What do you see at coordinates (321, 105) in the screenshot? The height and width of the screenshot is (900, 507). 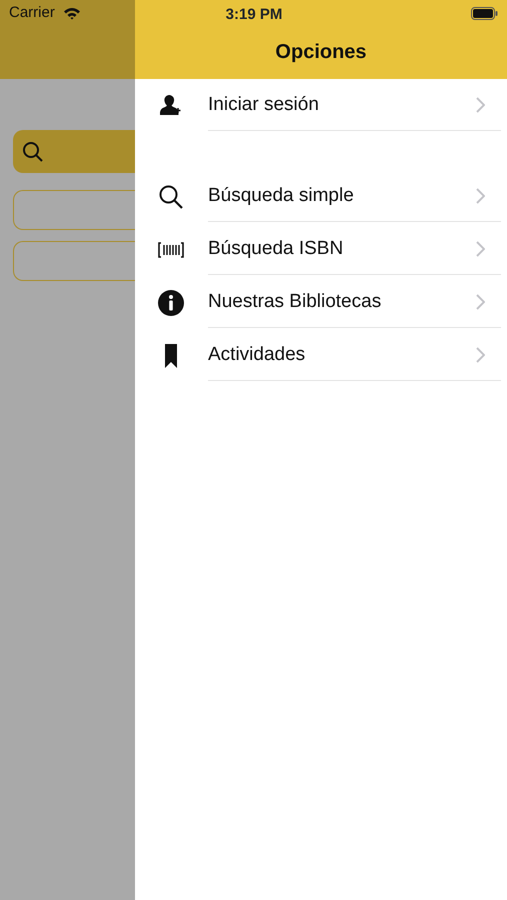 I see `menu-item: Iniciar sesión` at bounding box center [321, 105].